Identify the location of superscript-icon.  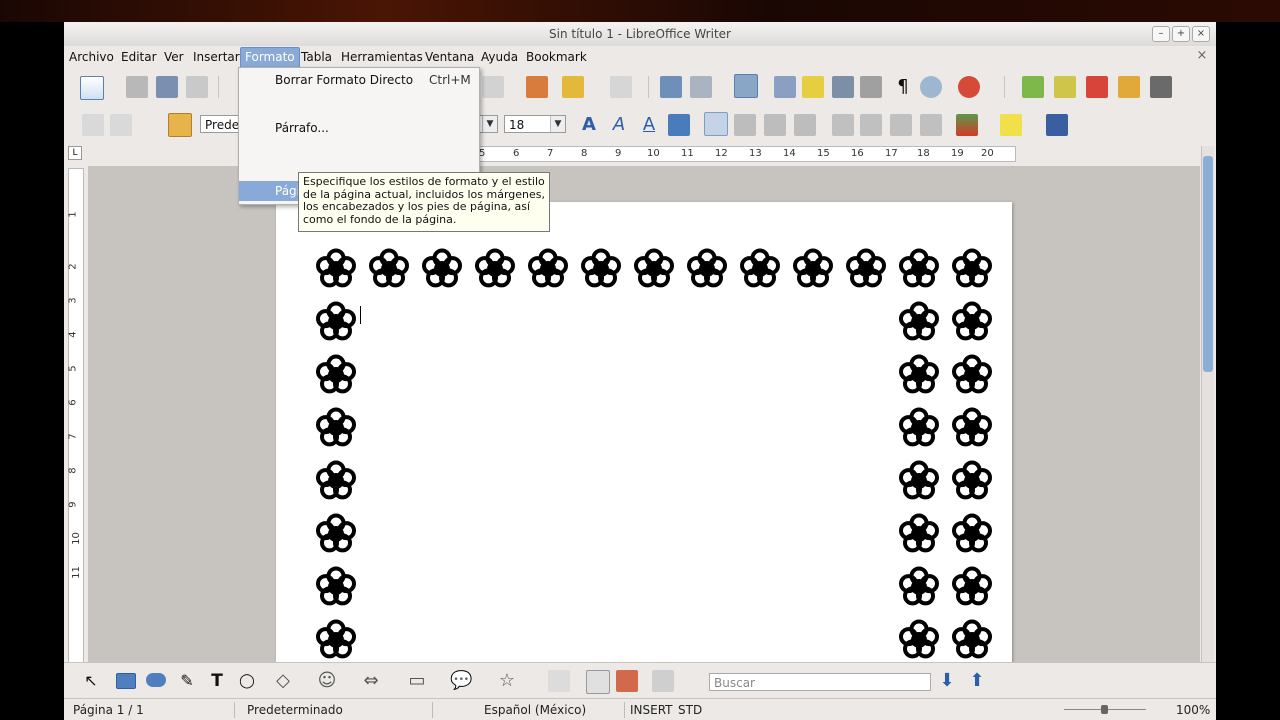
(679, 125).